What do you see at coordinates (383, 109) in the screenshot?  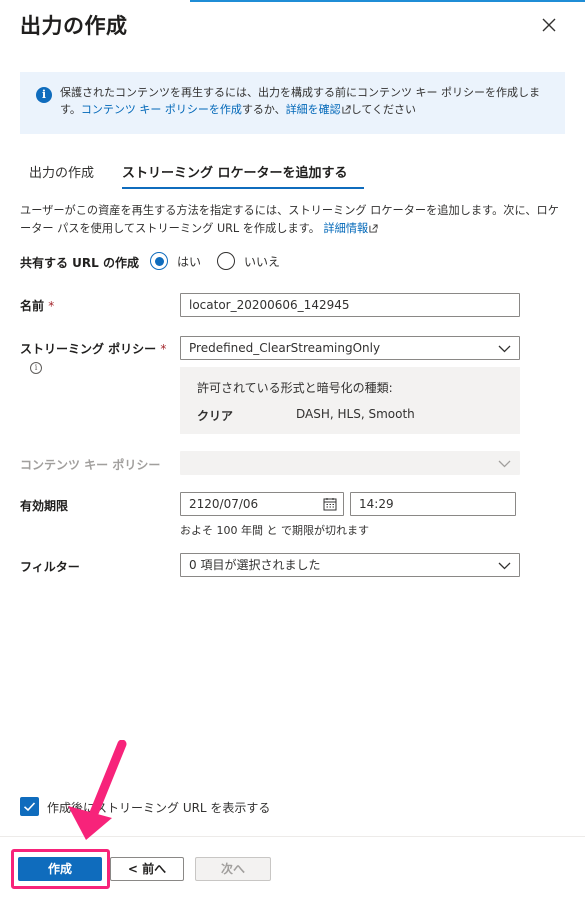 I see `info-text-3: してください` at bounding box center [383, 109].